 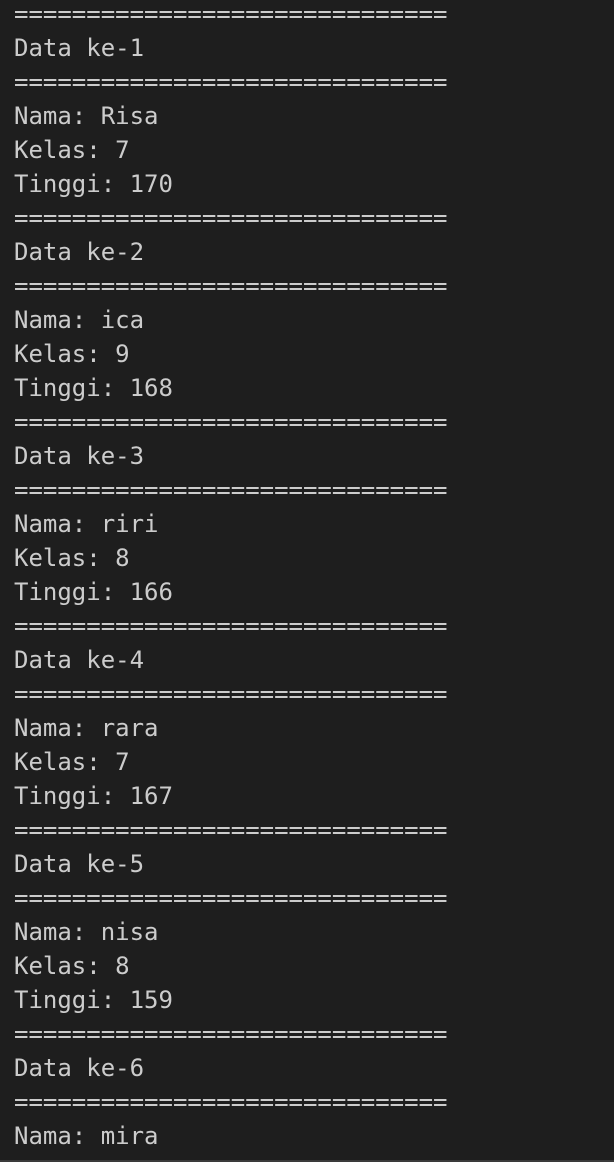 What do you see at coordinates (86, 524) in the screenshot?
I see `record-nama: Nama: riri` at bounding box center [86, 524].